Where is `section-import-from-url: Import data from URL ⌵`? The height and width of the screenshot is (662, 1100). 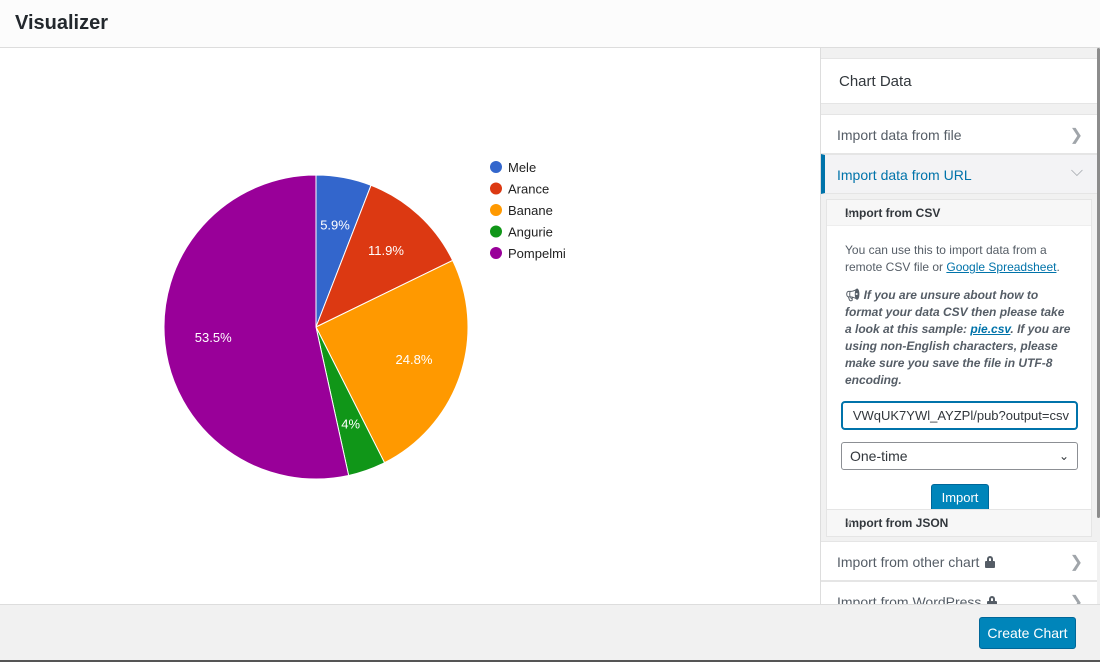 section-import-from-url: Import data from URL ⌵ is located at coordinates (959, 174).